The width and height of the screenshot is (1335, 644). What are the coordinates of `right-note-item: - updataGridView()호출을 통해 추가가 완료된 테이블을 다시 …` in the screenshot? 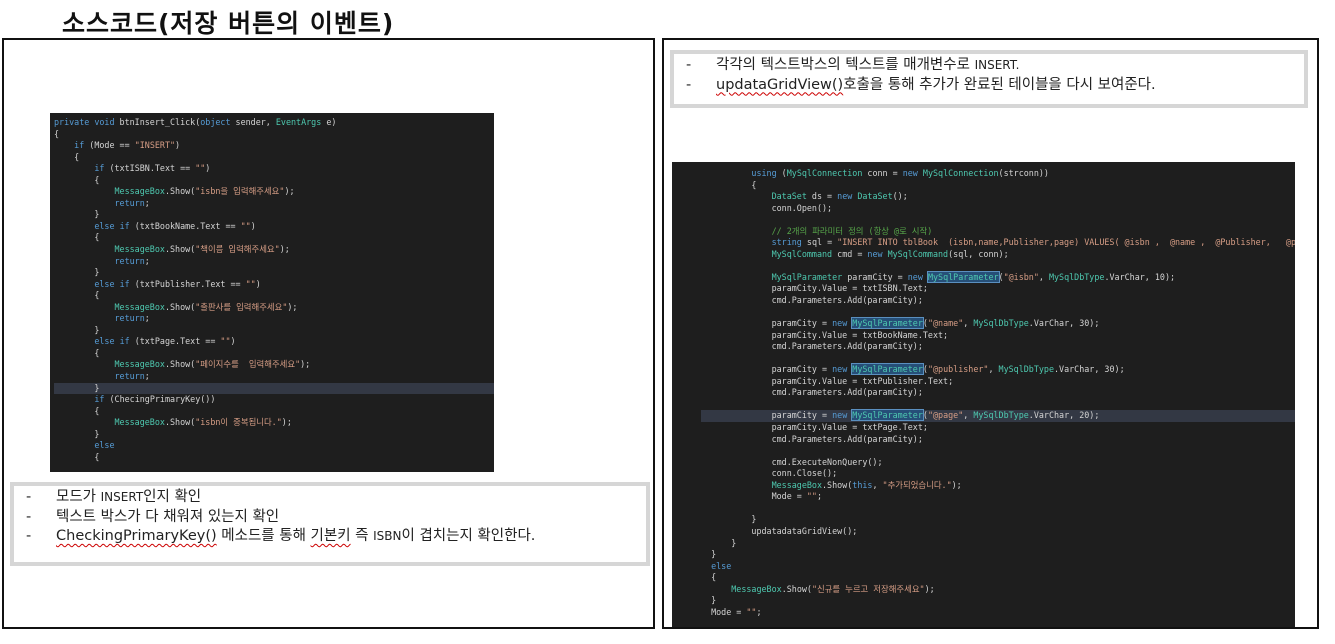 It's located at (995, 86).